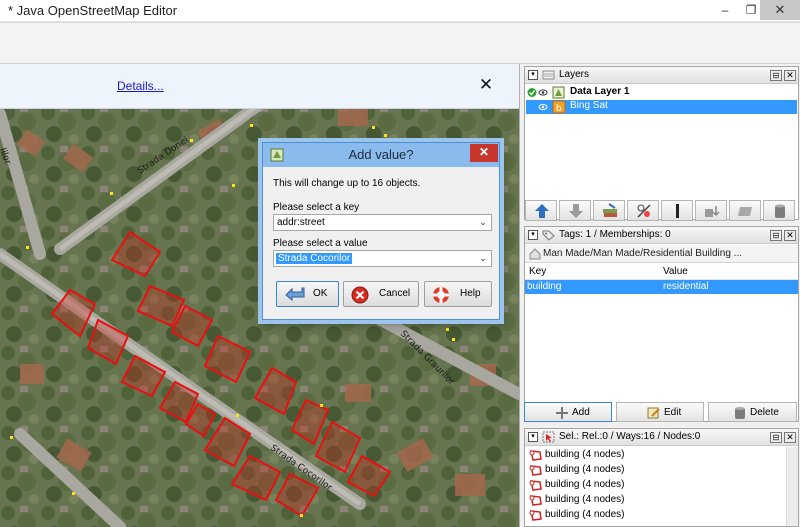 This screenshot has width=800, height=527. What do you see at coordinates (301, 222) in the screenshot?
I see `key-combobox-value: addr:street` at bounding box center [301, 222].